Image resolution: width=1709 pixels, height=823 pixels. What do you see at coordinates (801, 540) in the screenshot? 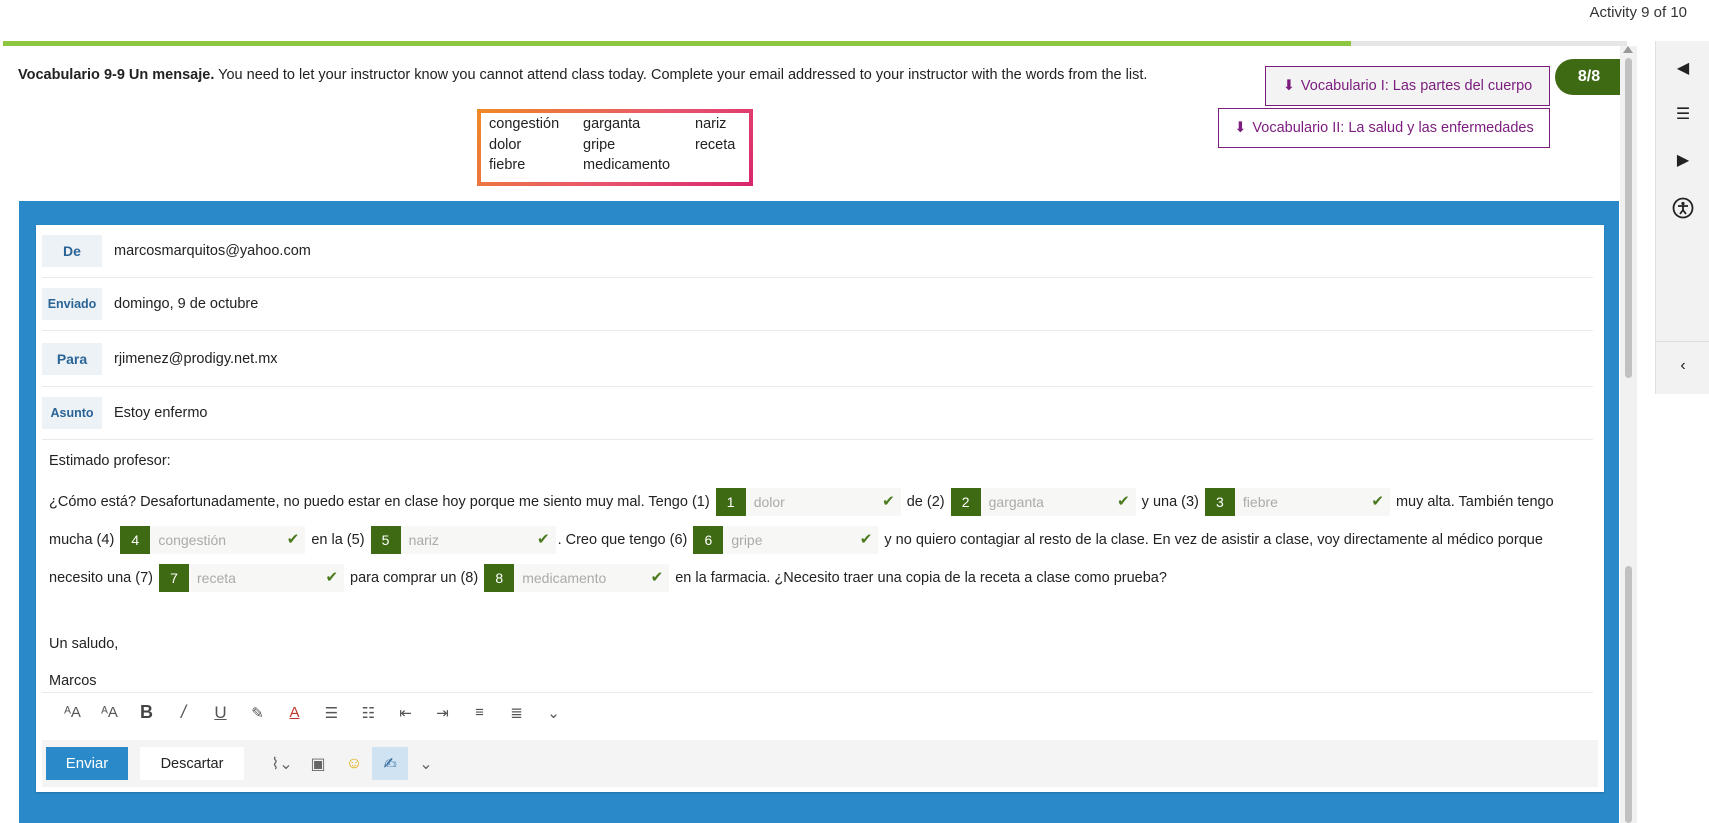
I see `answer-input: gripe ✔` at bounding box center [801, 540].